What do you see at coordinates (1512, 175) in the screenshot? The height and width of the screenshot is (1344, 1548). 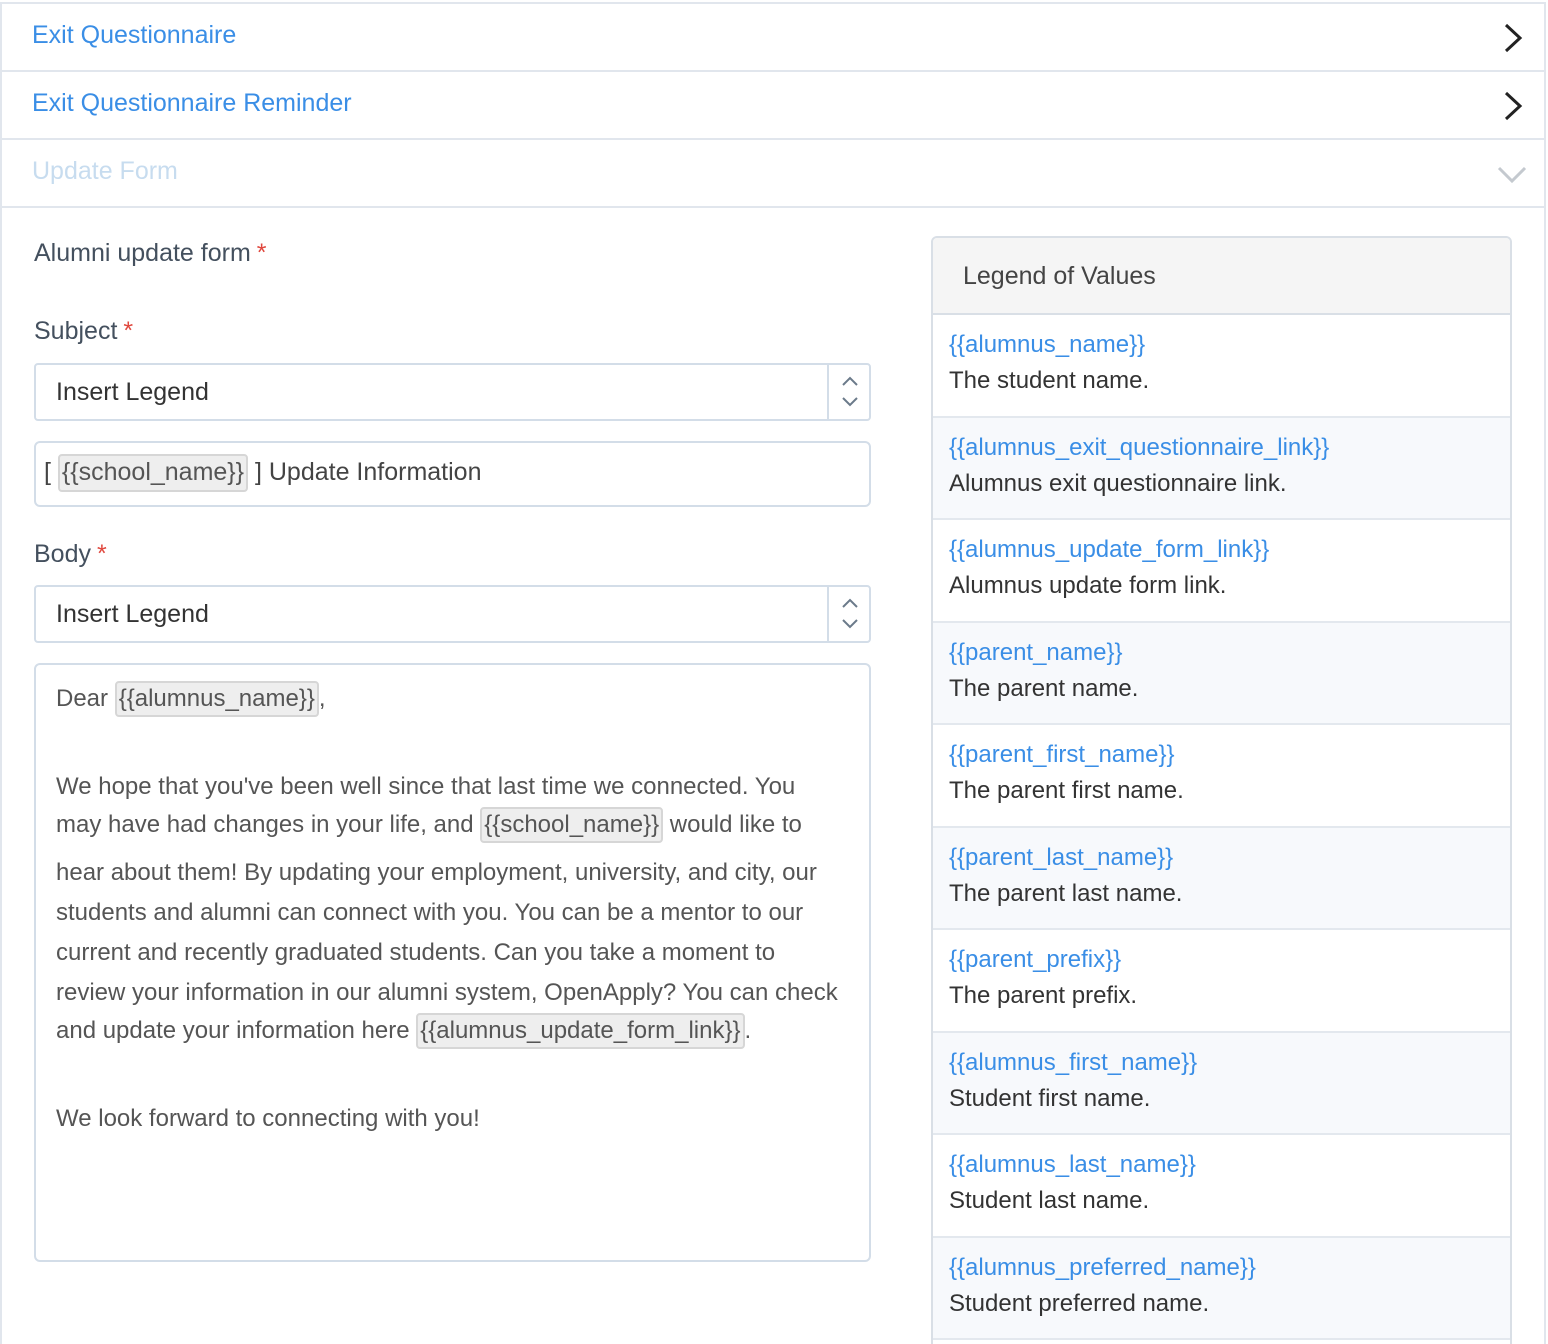 I see `chevron-down-icon` at bounding box center [1512, 175].